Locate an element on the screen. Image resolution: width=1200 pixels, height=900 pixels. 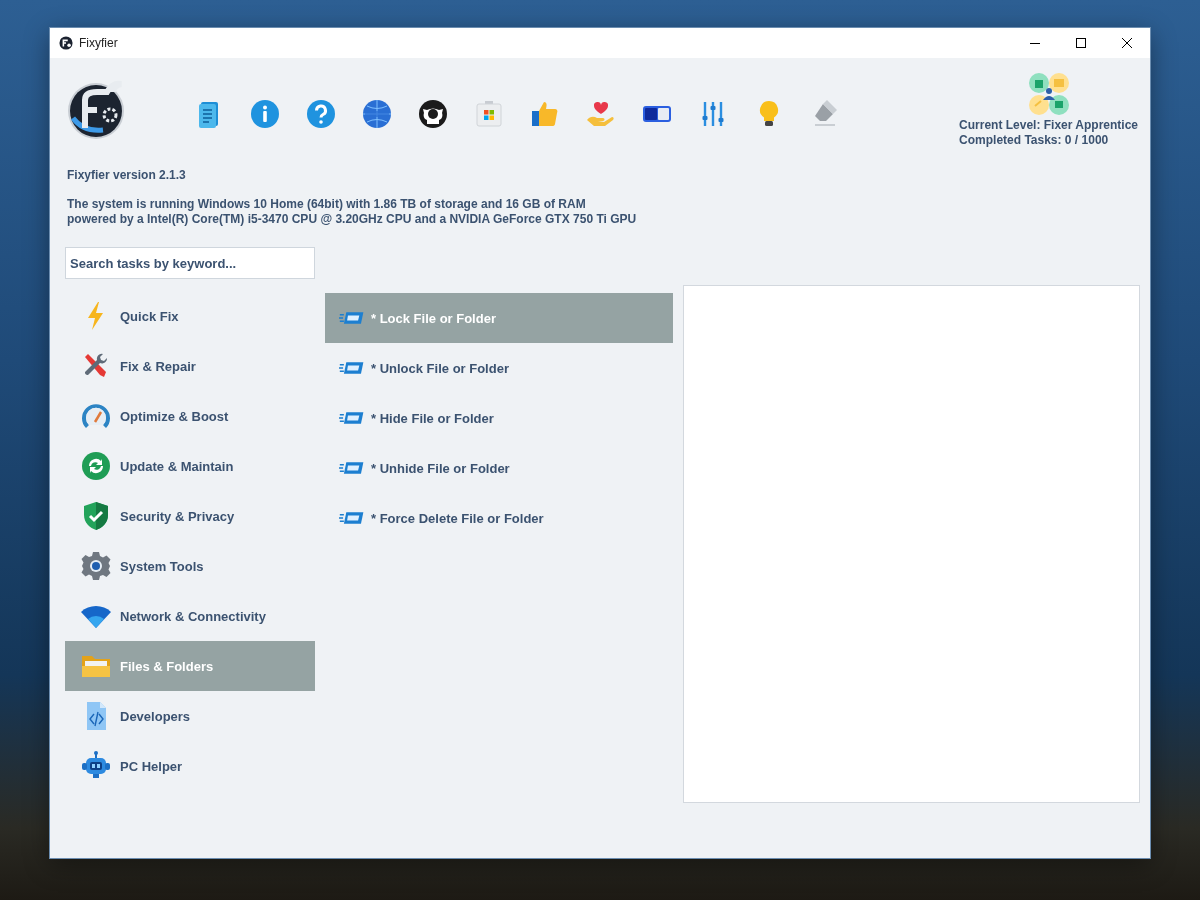
category-item: Network & Connectivity is located at coordinates (190, 616).